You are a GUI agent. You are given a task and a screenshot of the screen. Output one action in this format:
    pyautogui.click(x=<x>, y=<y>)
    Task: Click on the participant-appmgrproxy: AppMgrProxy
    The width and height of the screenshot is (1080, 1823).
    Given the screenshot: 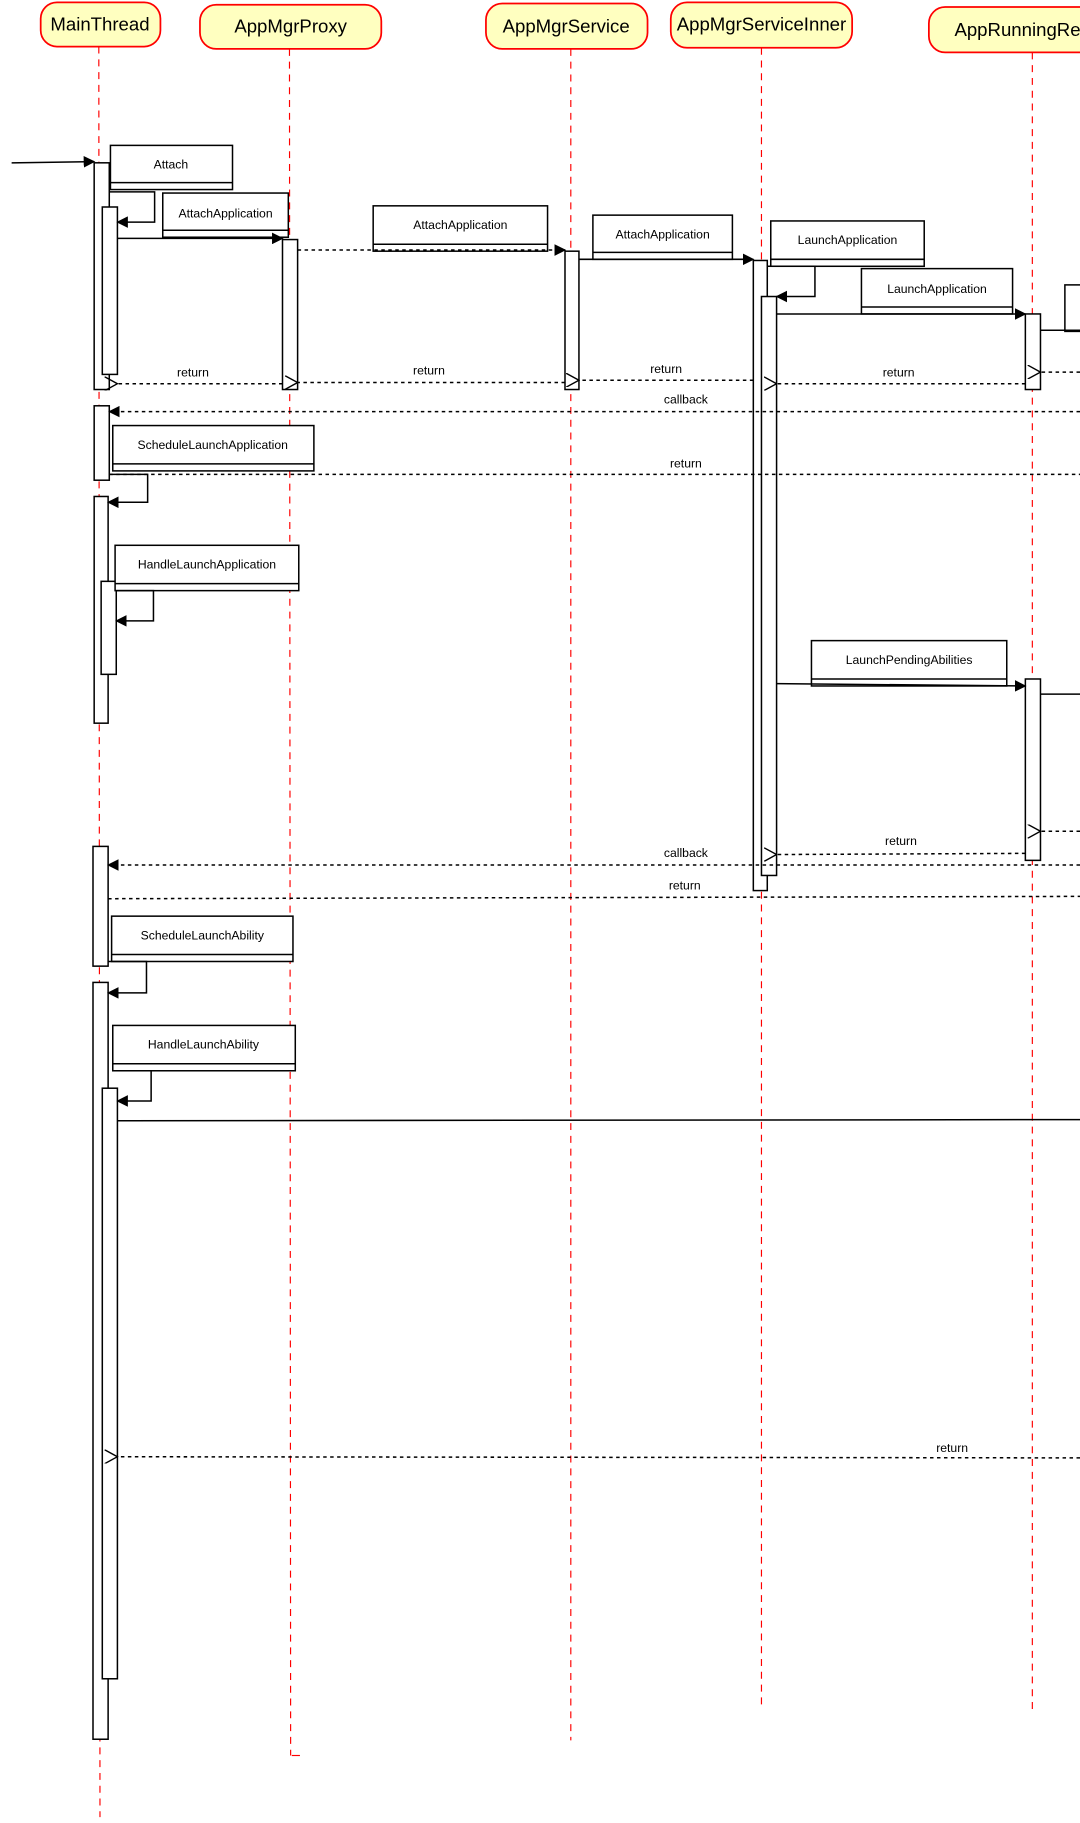 What is the action you would take?
    pyautogui.click(x=291, y=26)
    